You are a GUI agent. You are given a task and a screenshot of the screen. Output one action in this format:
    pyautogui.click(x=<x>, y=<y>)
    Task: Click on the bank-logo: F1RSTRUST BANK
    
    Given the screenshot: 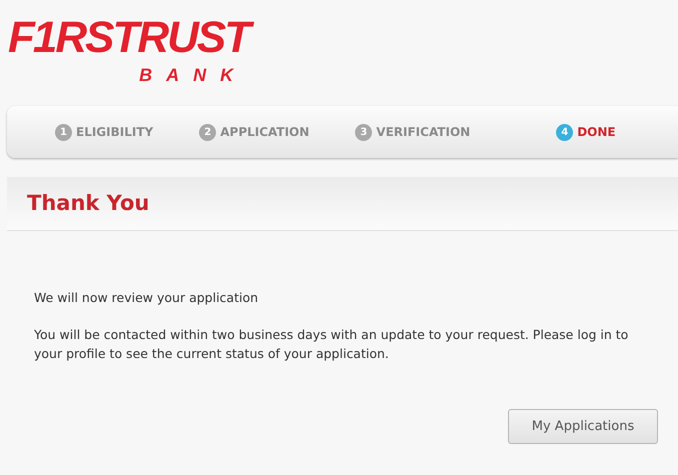 What is the action you would take?
    pyautogui.click(x=133, y=49)
    